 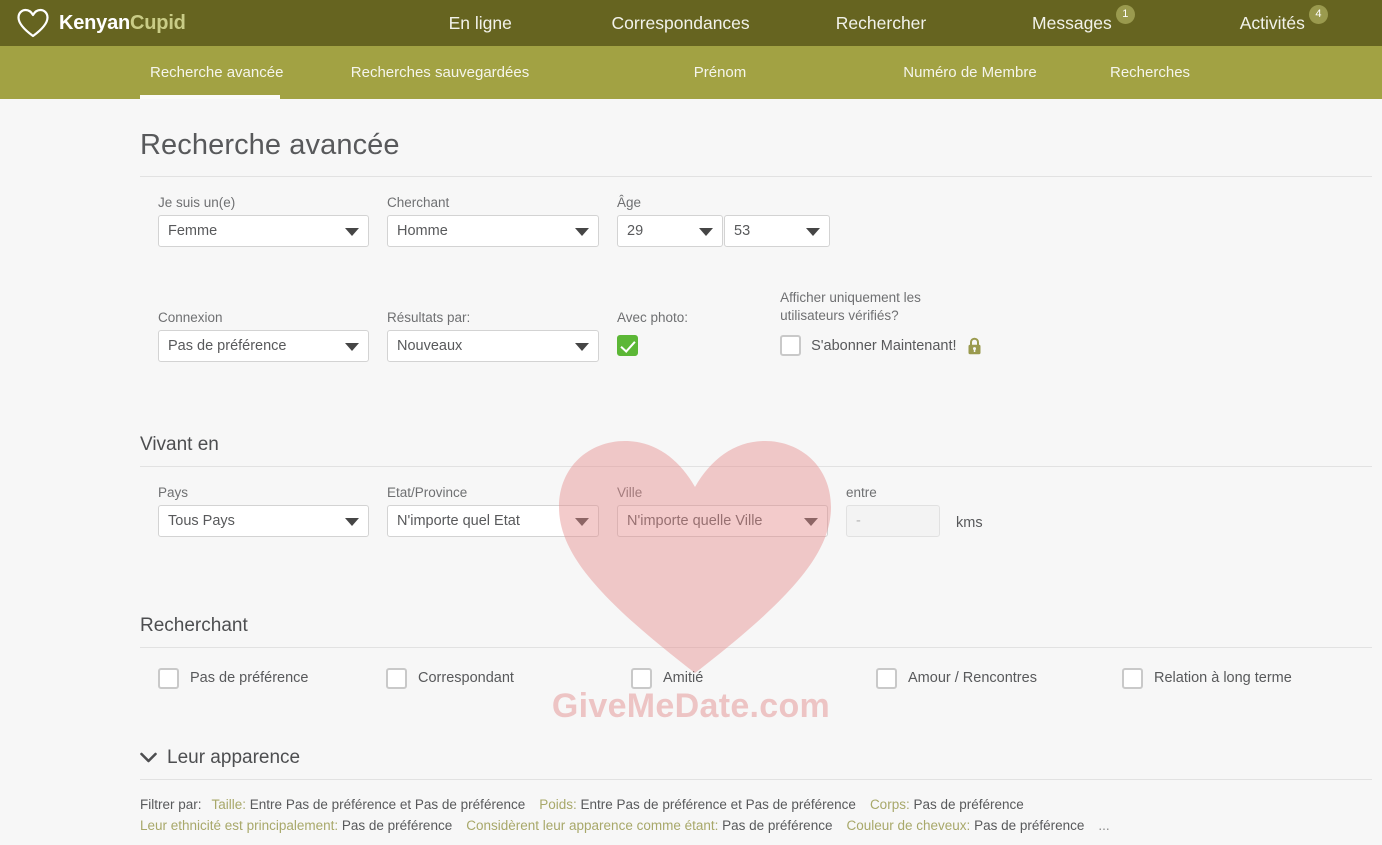 I want to click on state-select: N'importe quel Etat, so click(x=493, y=520).